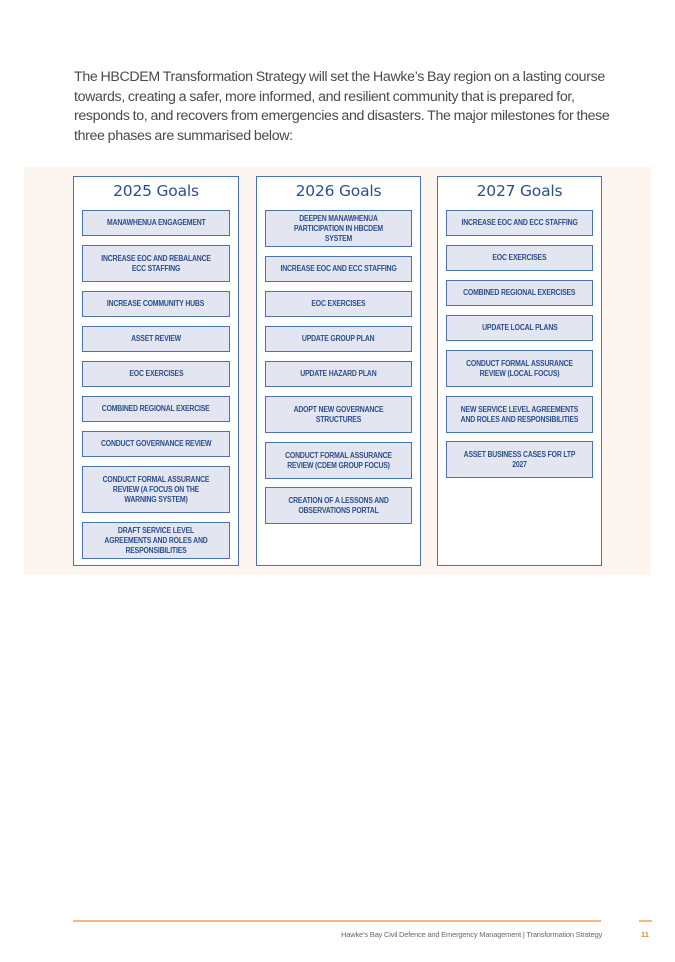  I want to click on goal-item: ADOPT NEW GOVERNANCE STRUCTURES, so click(338, 414).